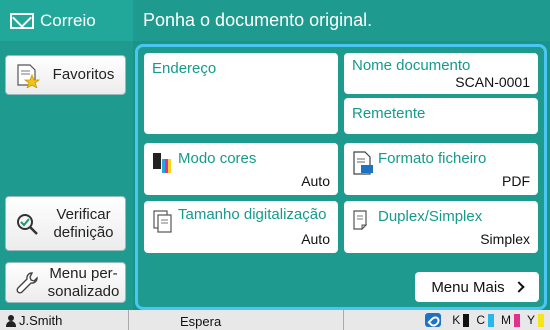 Image resolution: width=550 pixels, height=330 pixels. I want to click on user-icon, so click(11, 320).